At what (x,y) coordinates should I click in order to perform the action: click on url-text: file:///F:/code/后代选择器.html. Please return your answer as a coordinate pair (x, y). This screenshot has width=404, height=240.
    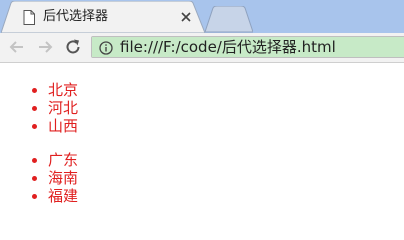
    Looking at the image, I should click on (228, 47).